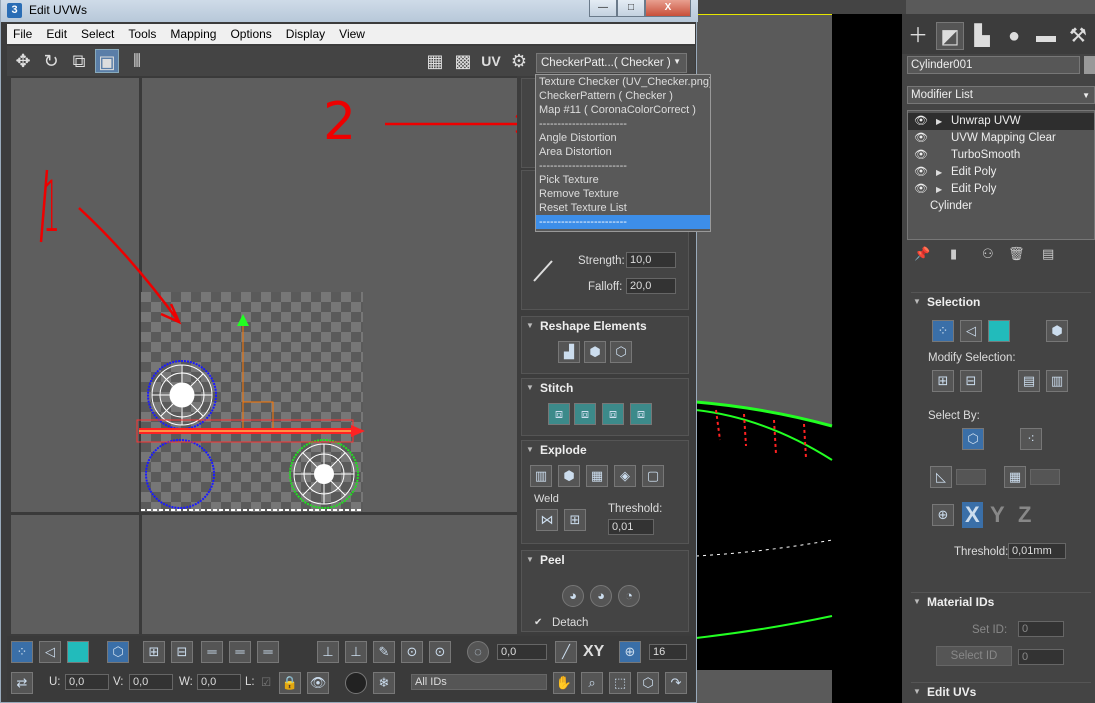 The height and width of the screenshot is (703, 1095). Describe the element at coordinates (997, 515) in the screenshot. I see `axis-y-toggle: Y` at that location.